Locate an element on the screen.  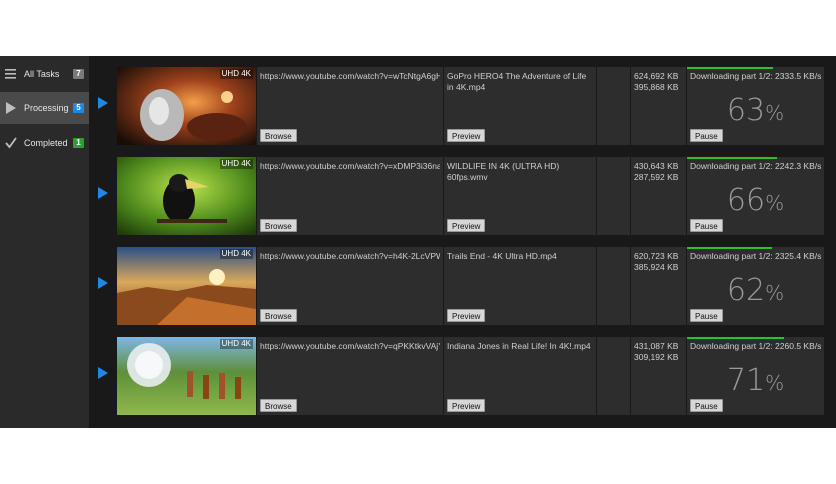
size-total: 624,692 KB is located at coordinates (656, 76).